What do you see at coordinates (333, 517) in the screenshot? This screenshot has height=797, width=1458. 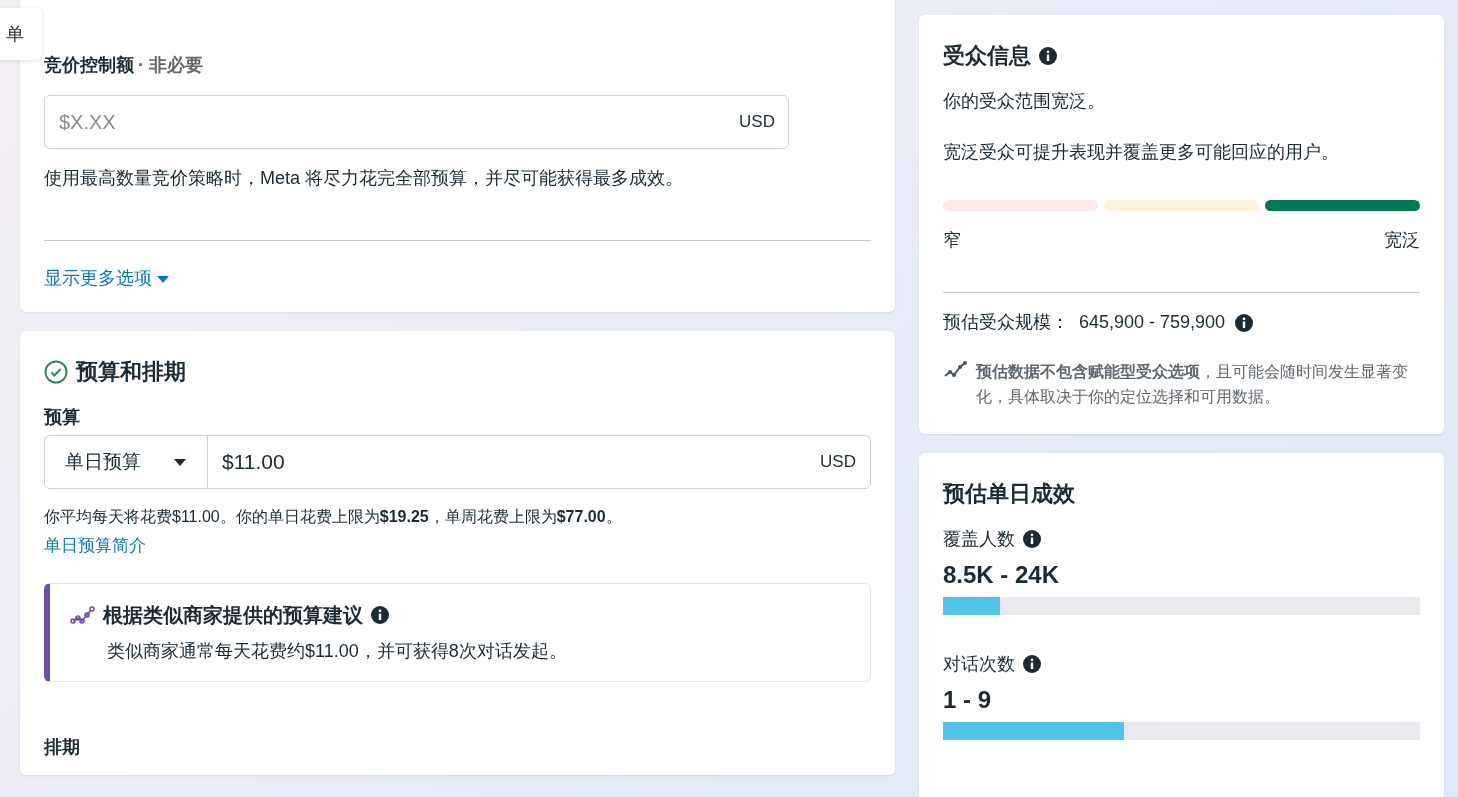 I see `help-text: 你平均每天将花费$11.00。你的单日花费上限为$19.25，单周花费上限为$77.00。` at bounding box center [333, 517].